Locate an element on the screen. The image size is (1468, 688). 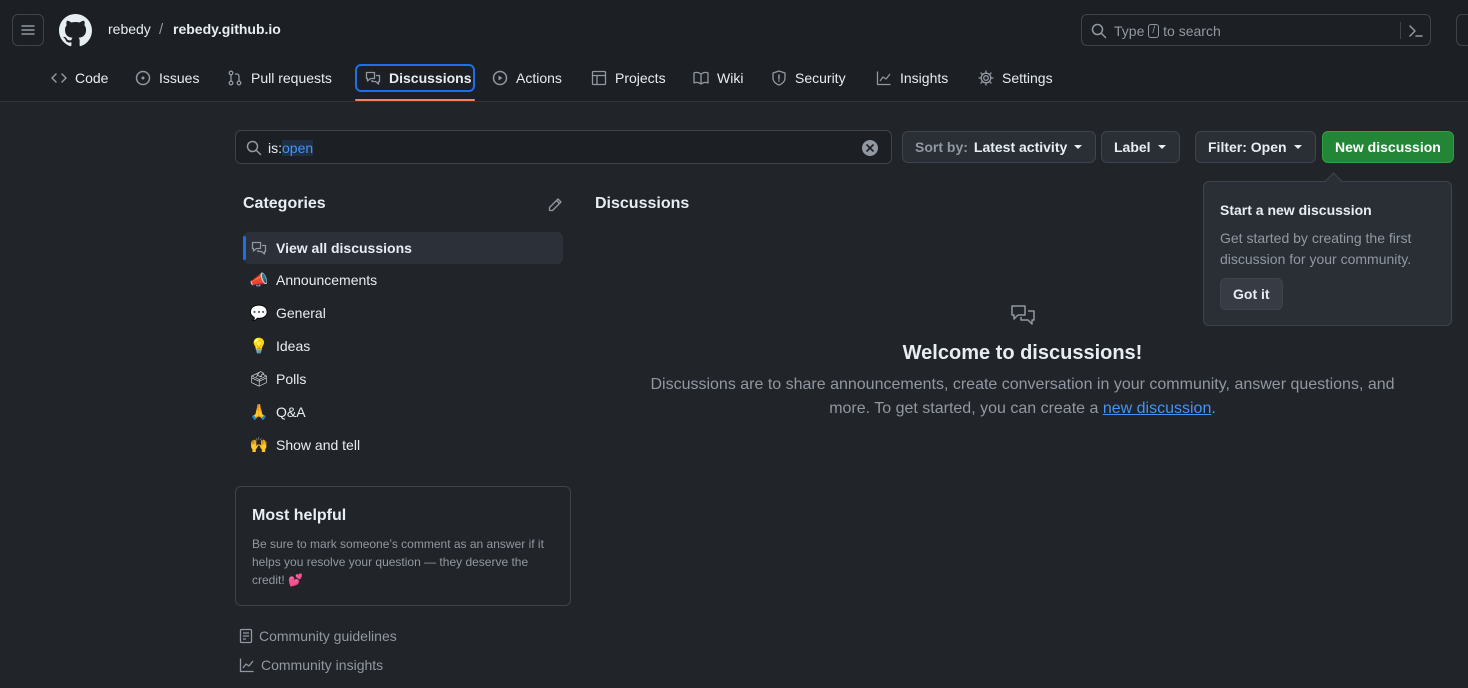
tab-security: Security is located at coordinates (808, 78).